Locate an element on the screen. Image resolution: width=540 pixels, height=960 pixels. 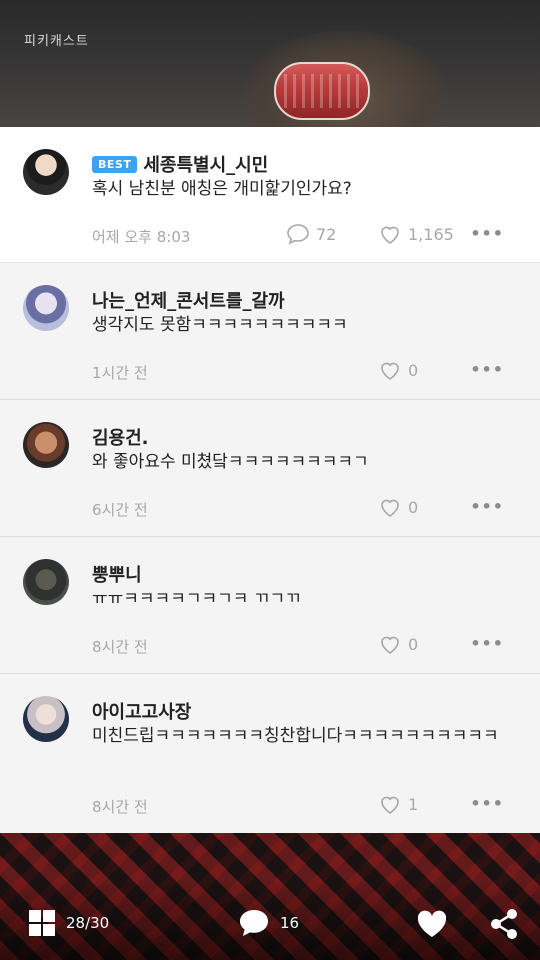
grid-icon is located at coordinates (42, 923).